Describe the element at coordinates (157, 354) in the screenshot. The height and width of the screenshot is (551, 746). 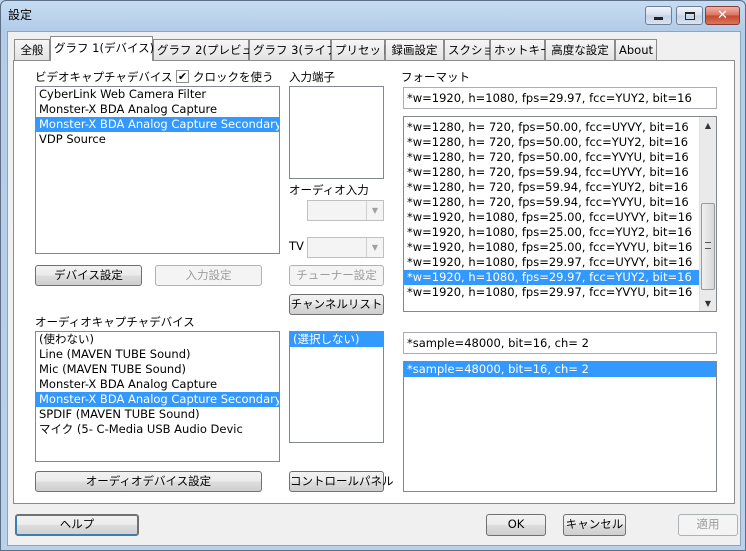
I see `audio-device-item: Line (MAVEN TUBE Sound)` at that location.